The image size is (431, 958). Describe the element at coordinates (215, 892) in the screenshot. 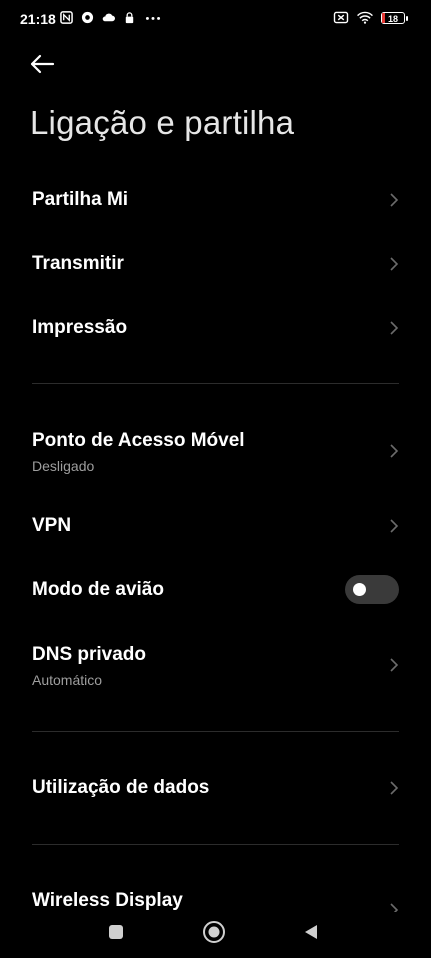

I see `menu-item-wireless-display: Wireless Display` at that location.